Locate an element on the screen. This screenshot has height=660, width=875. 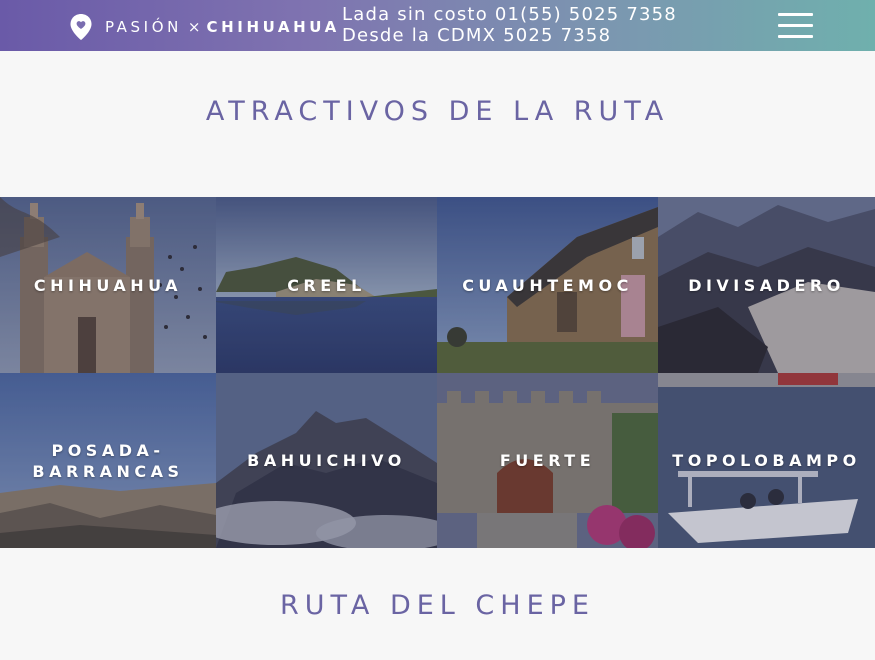
attraction-tile-fuerte: FUERTE is located at coordinates (547, 460).